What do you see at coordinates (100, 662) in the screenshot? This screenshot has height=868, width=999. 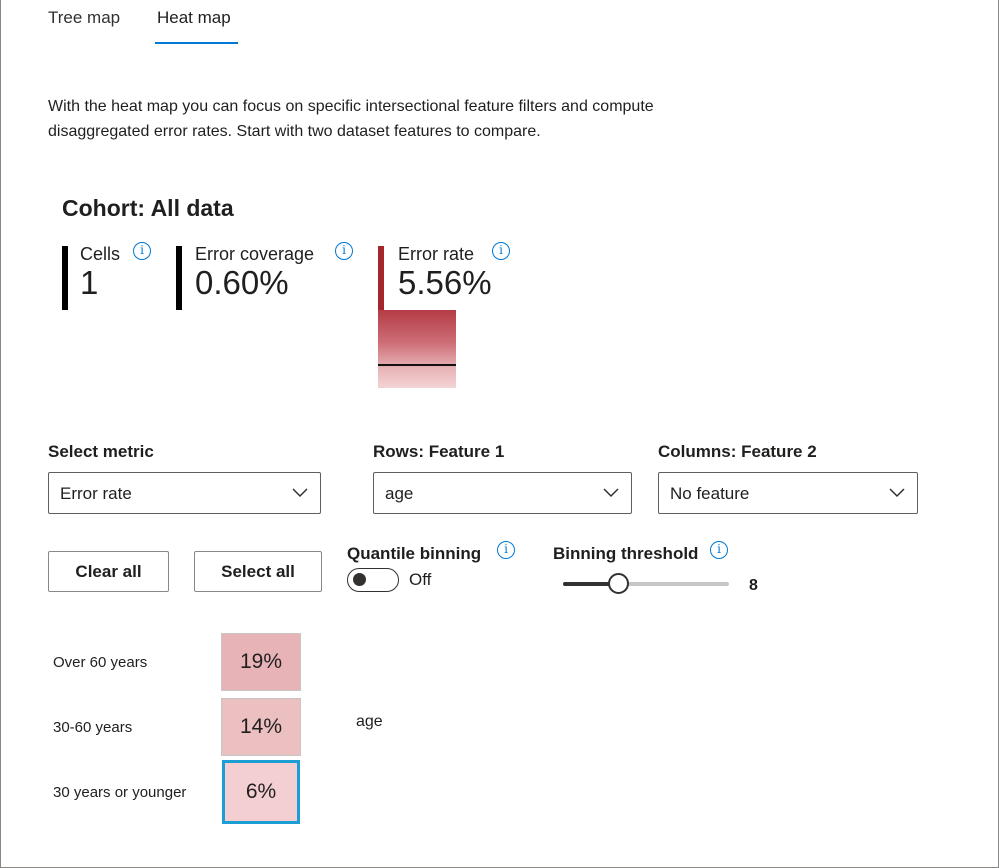 I see `heatmap-row-label: Over 60 years` at bounding box center [100, 662].